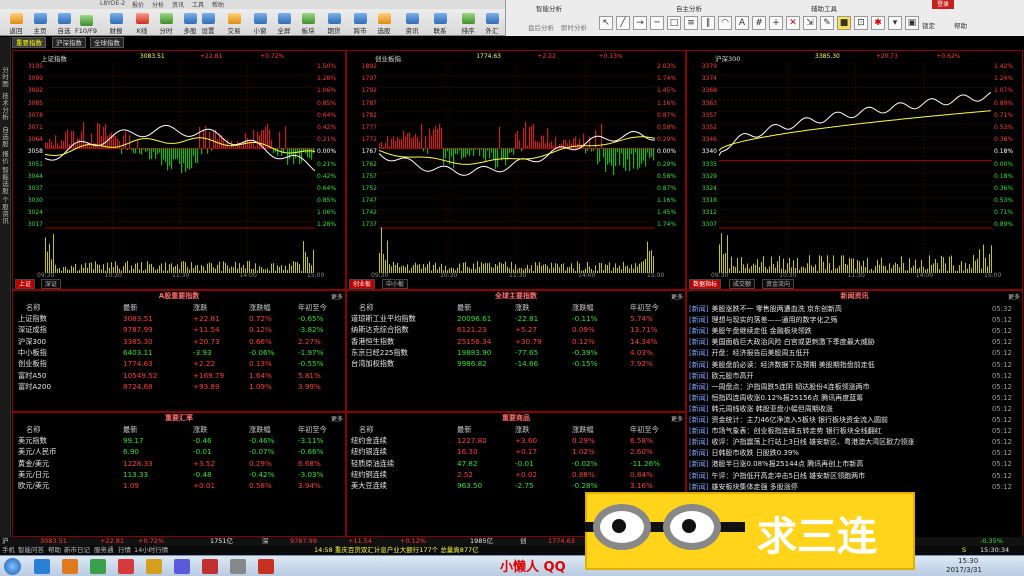 This screenshot has height=576, width=1024. I want to click on taskbar-app-9-icon, so click(266, 566).